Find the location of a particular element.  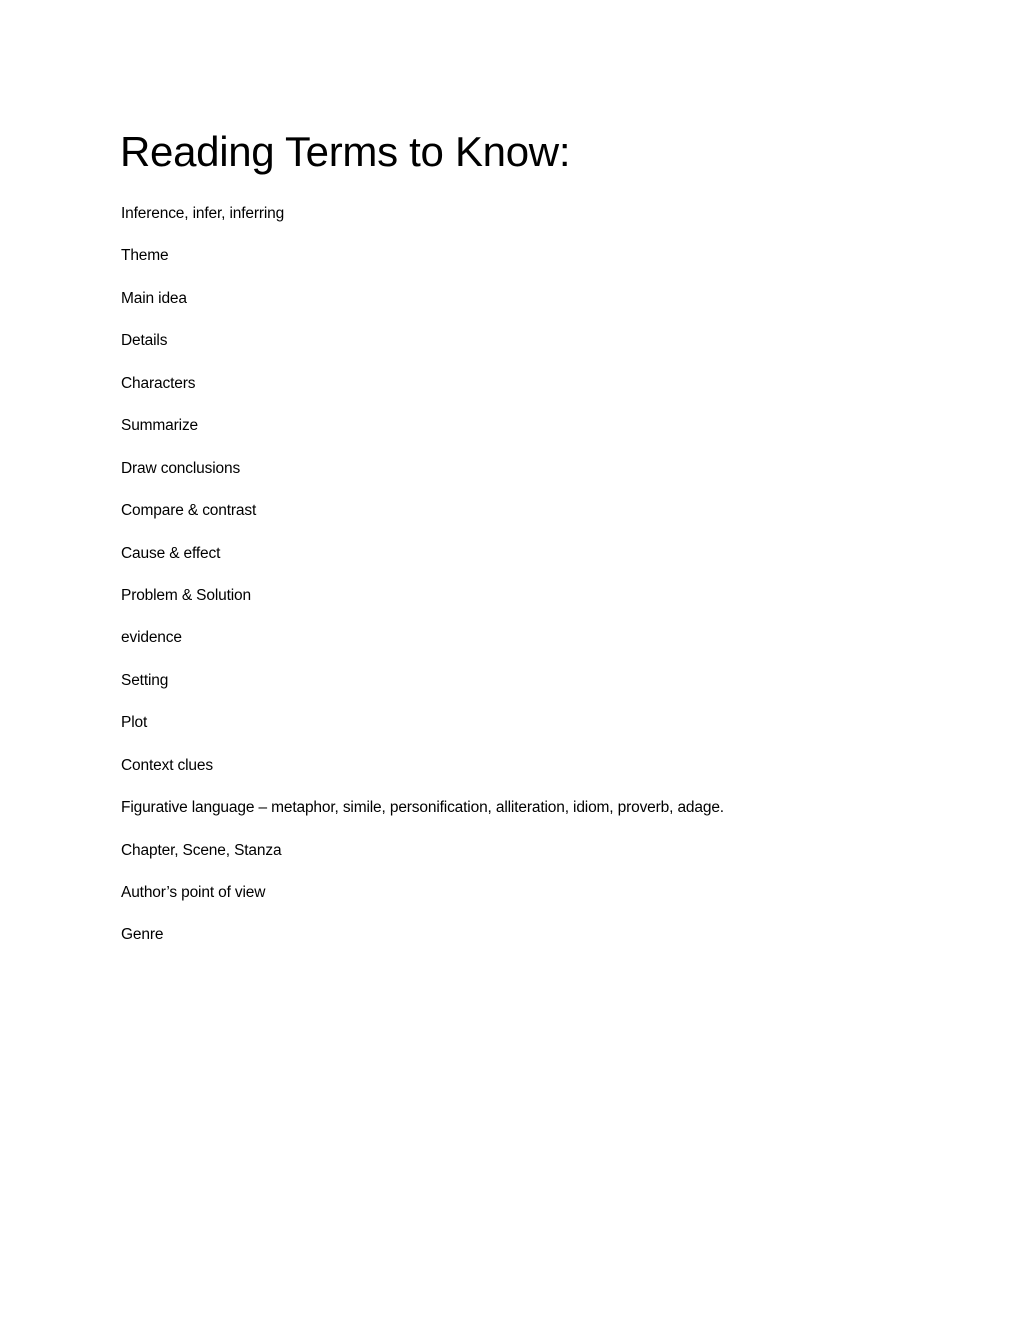

term-item: evidence is located at coordinates (151, 638).